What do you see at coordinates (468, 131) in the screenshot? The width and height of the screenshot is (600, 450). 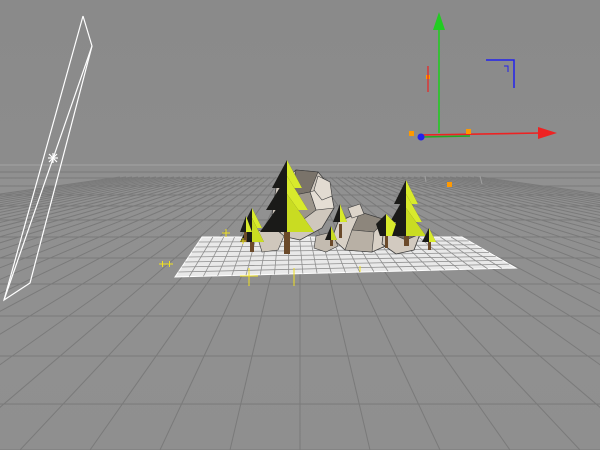 I see `gizmo-handle-mid` at bounding box center [468, 131].